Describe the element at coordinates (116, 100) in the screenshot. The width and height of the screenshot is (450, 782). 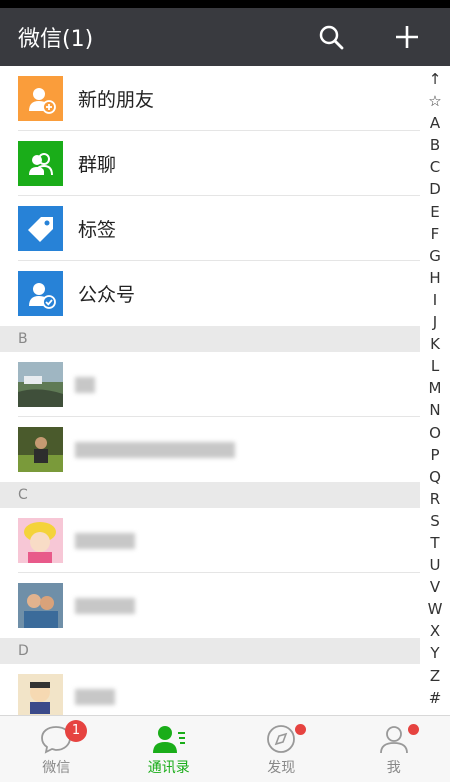
I see `new-friends-label: 新的朋友` at that location.